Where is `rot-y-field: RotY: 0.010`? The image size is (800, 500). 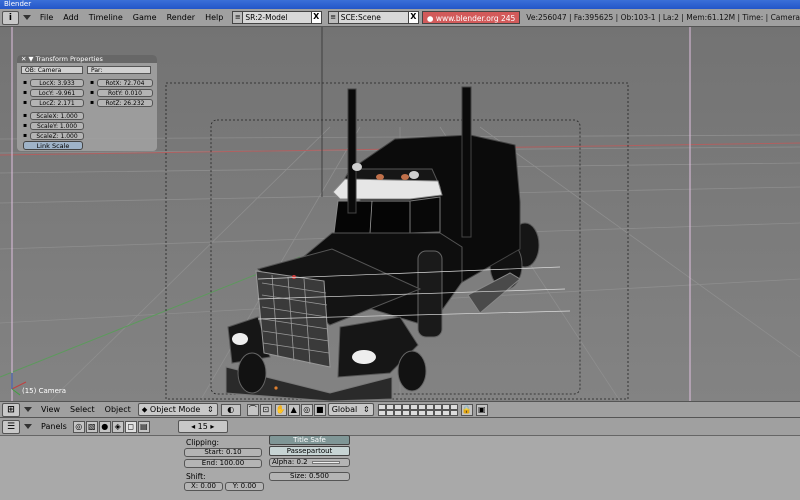 rot-y-field: RotY: 0.010 is located at coordinates (125, 93).